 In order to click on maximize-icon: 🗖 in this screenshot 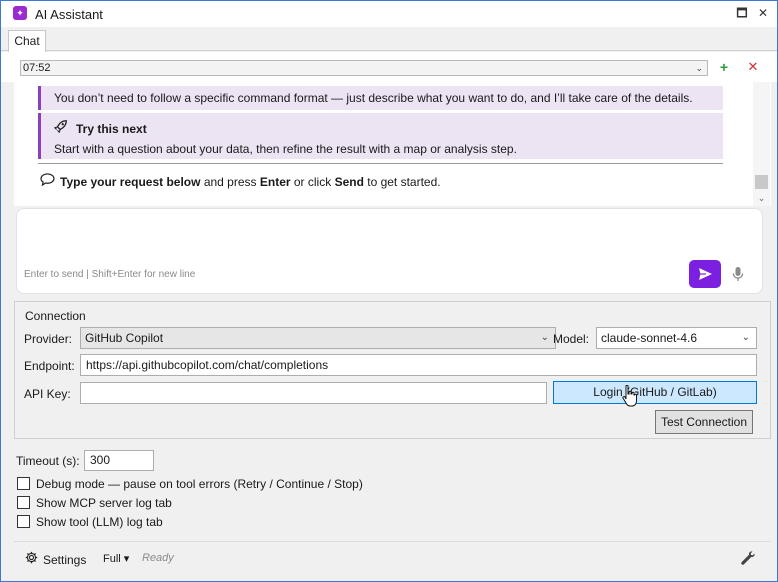, I will do `click(742, 13)`.